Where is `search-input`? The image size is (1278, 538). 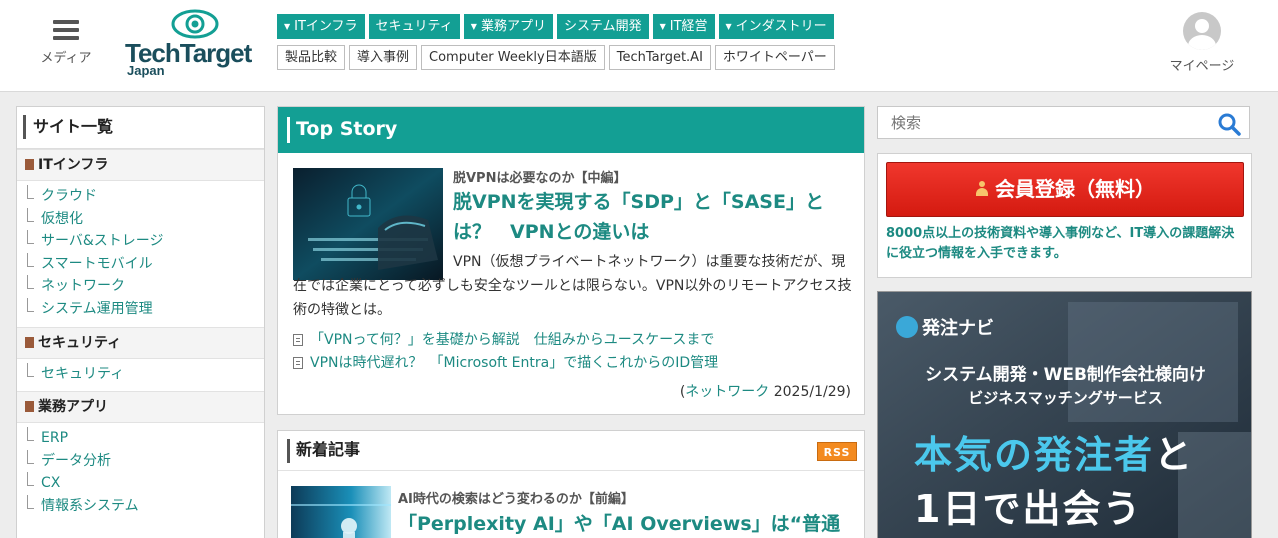 search-input is located at coordinates (1043, 122).